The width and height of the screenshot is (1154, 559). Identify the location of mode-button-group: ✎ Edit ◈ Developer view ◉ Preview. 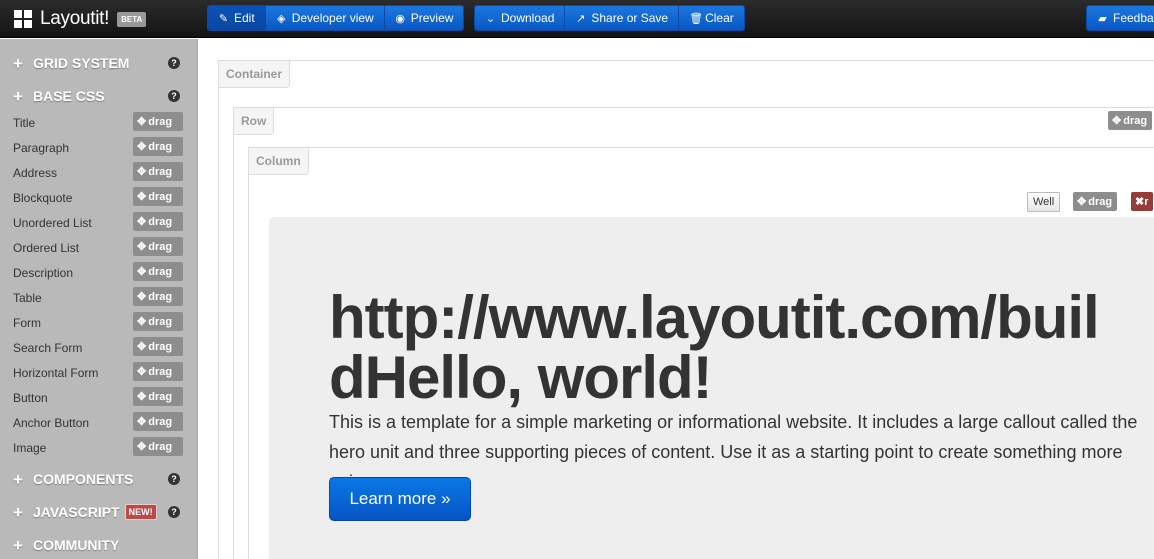
(336, 18).